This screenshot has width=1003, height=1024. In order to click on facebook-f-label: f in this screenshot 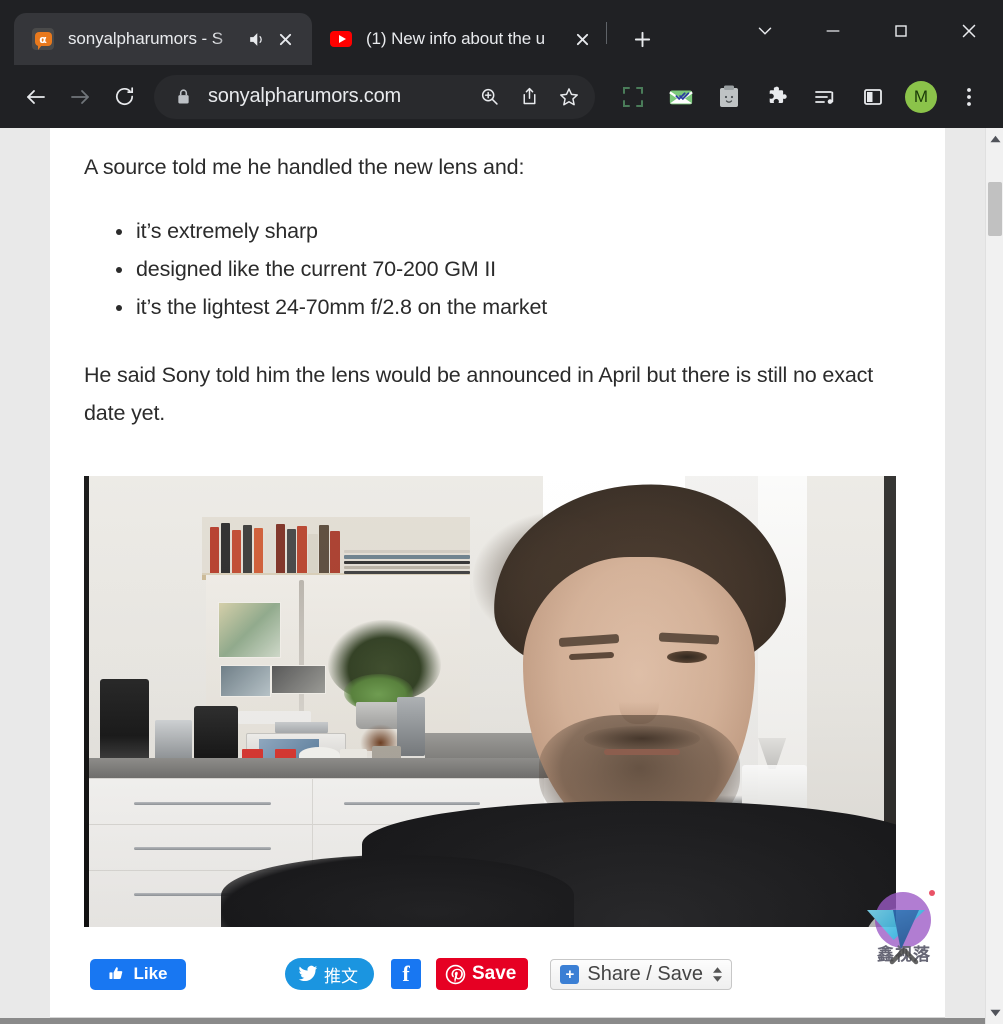, I will do `click(406, 973)`.